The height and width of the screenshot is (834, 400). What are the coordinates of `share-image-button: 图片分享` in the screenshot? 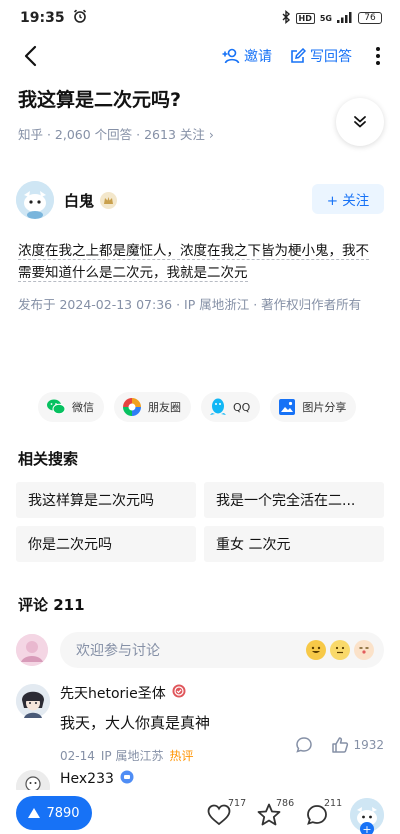 It's located at (313, 407).